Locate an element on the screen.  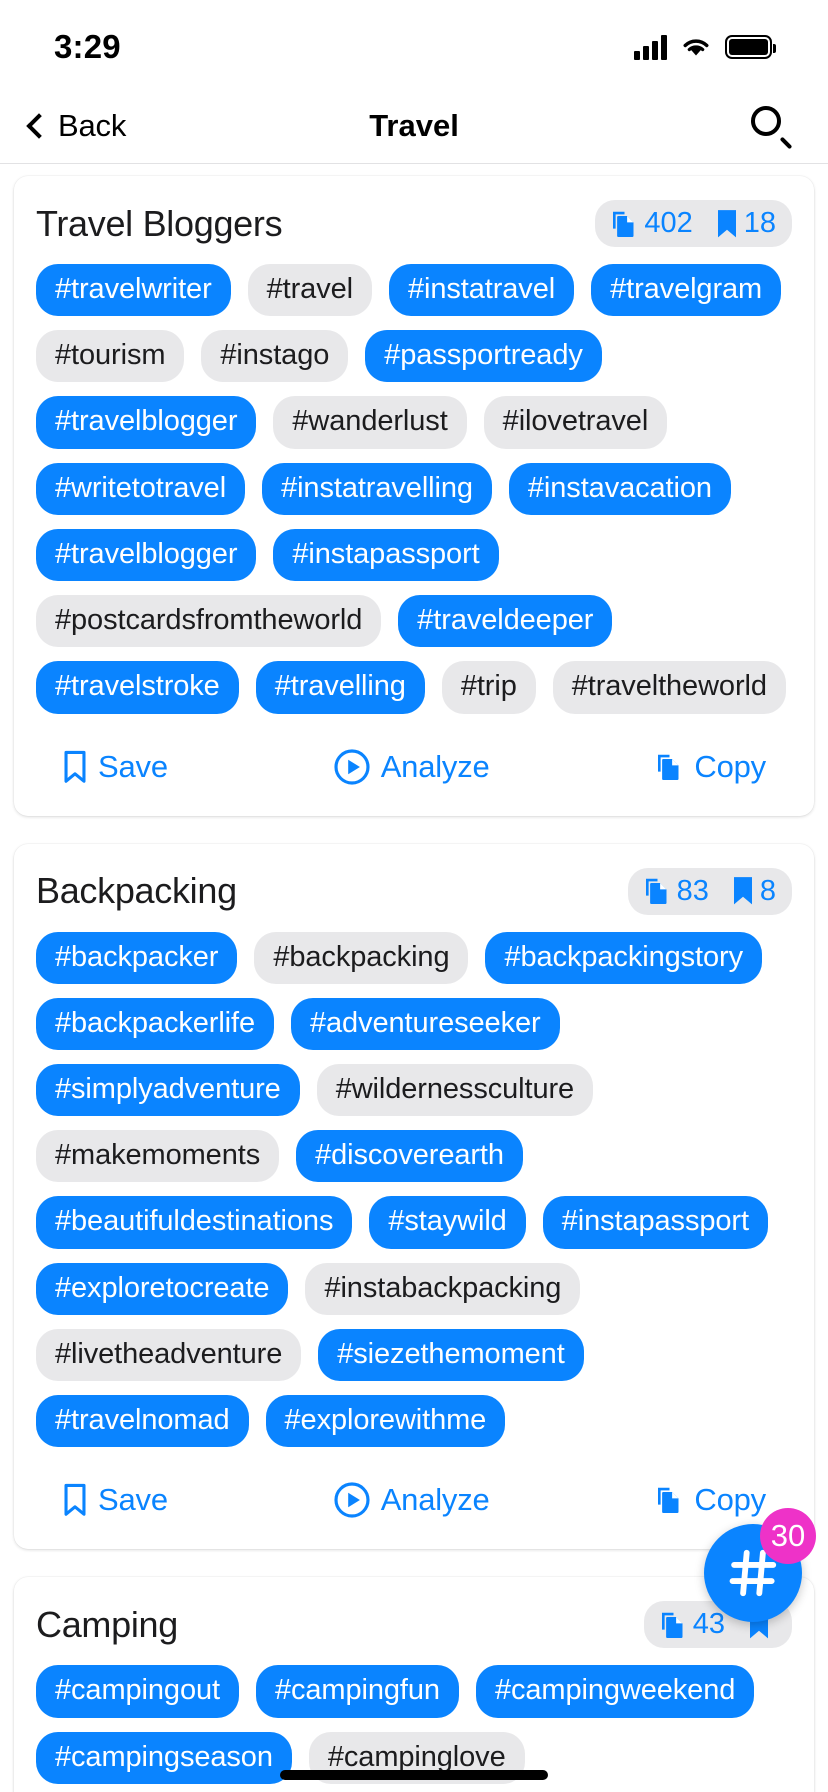
card-stats-badge: 402 18 is located at coordinates (693, 223).